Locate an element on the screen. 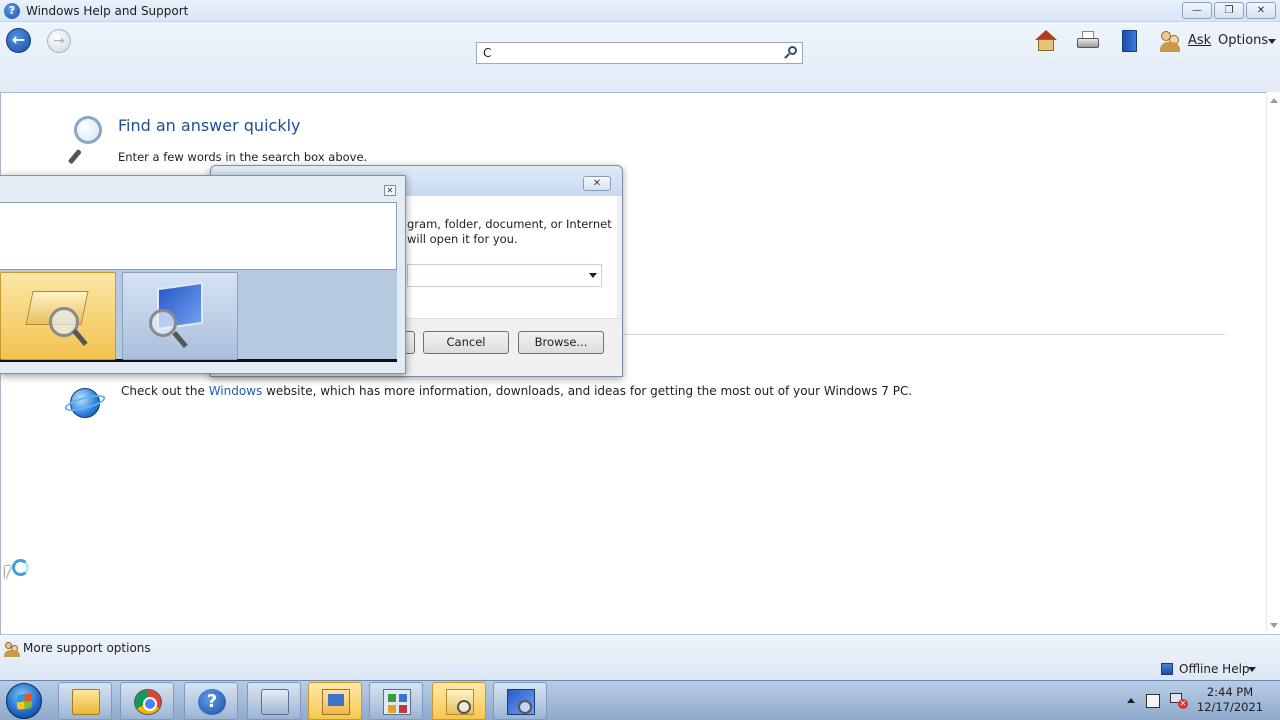 This screenshot has width=1280, height=720. run-desc-line-1: gram, folder, document, or Internet is located at coordinates (509, 224).